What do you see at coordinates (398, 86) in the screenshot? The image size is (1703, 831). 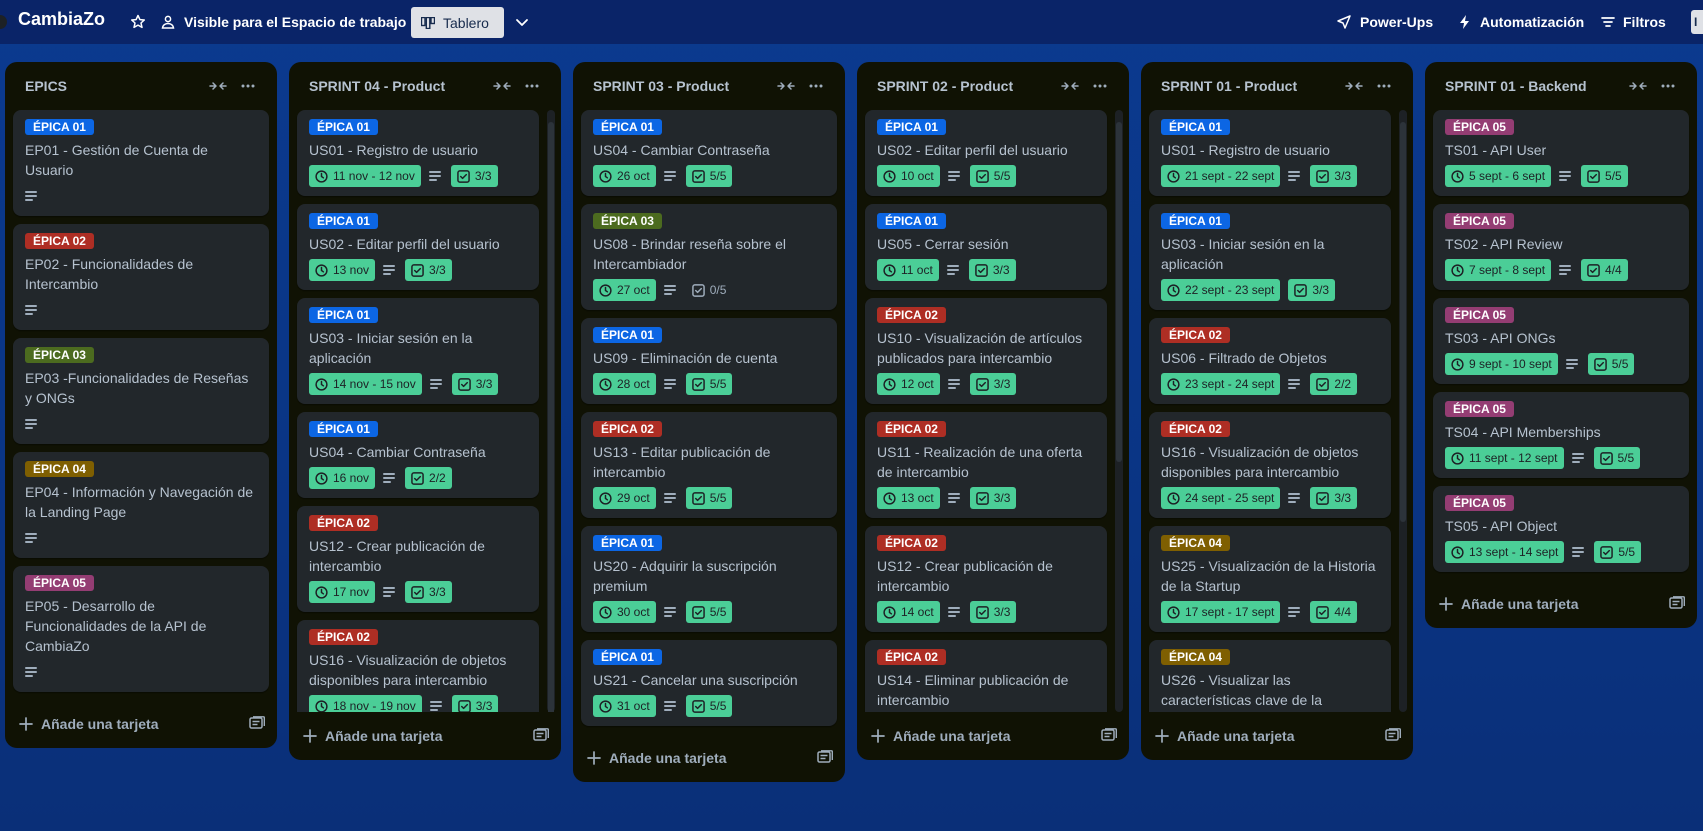 I see `list-title: SPRINT 04 - Product` at bounding box center [398, 86].